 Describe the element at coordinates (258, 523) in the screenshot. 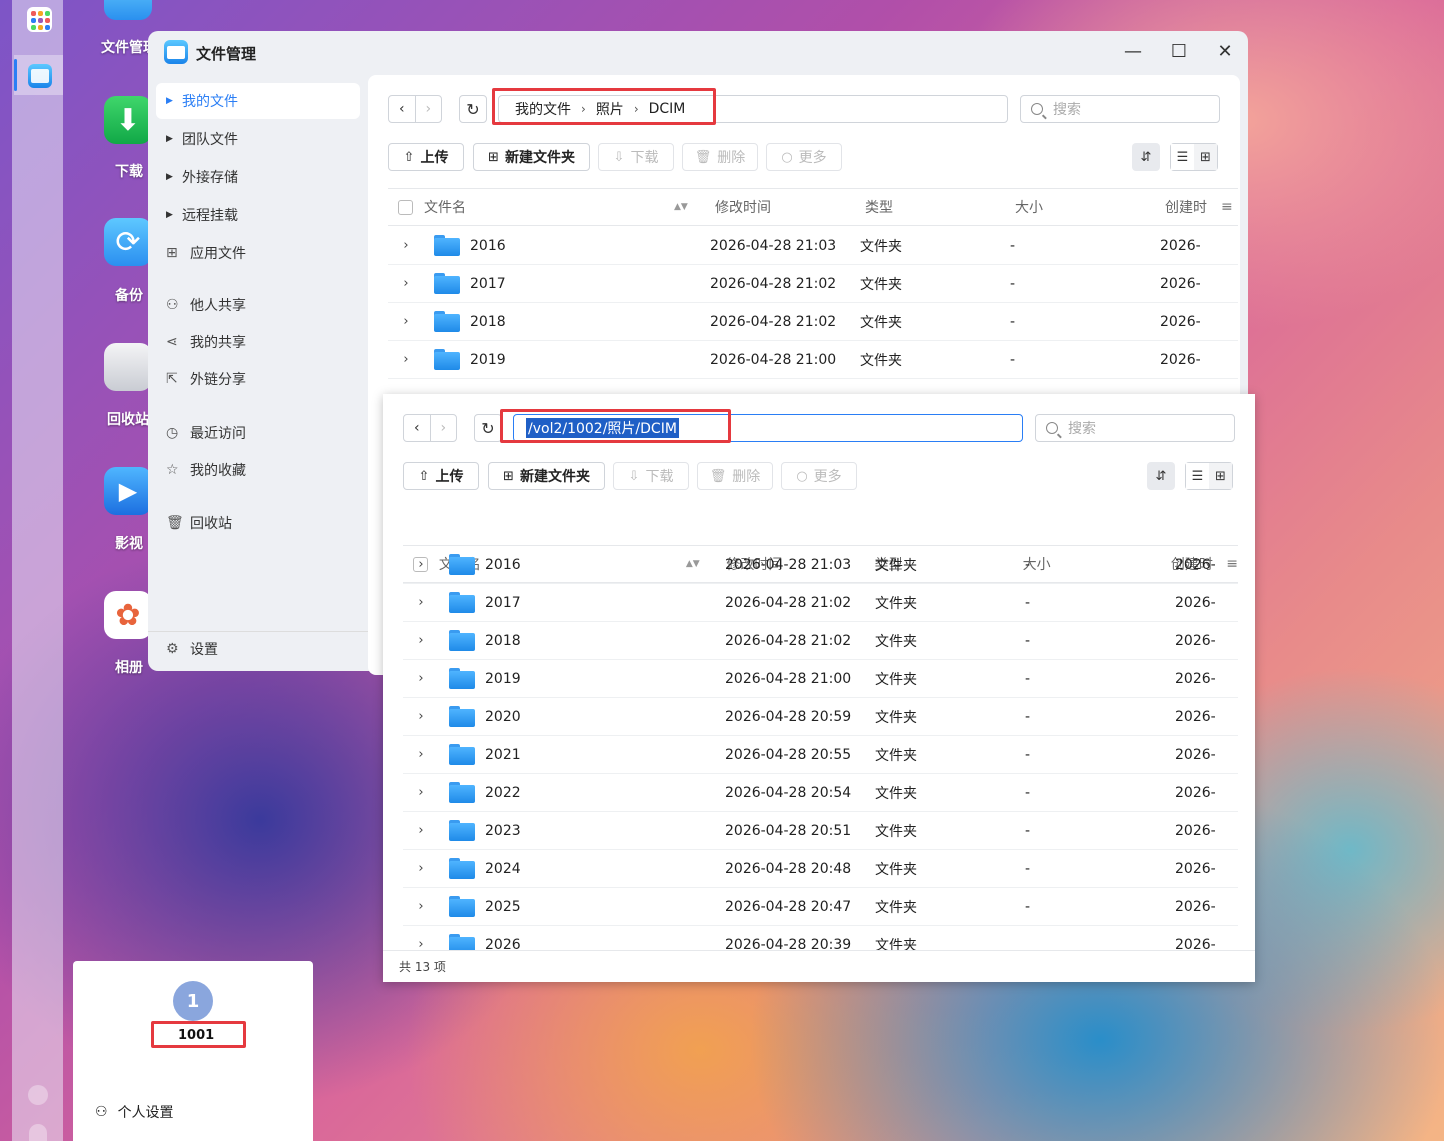

I see `sidebar-item-recycle-bin: 🗑 回收站` at that location.